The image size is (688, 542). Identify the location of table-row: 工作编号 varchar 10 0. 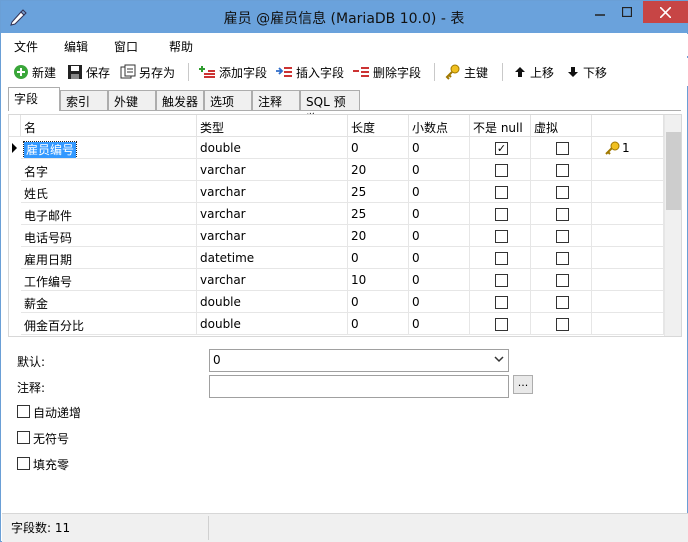
(336, 280).